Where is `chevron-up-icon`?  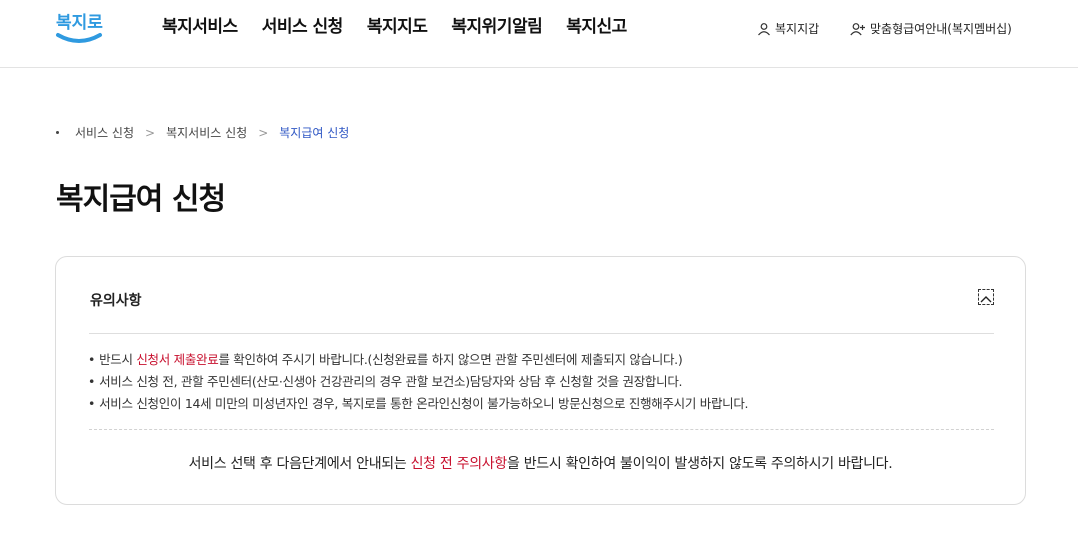
chevron-up-icon is located at coordinates (986, 297).